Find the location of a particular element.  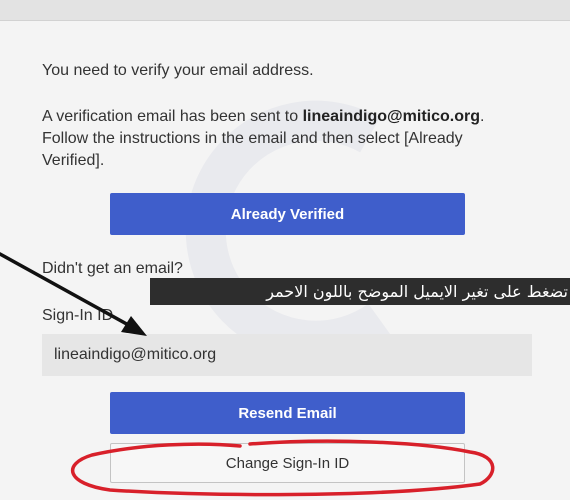

top-bar is located at coordinates (285, 10).